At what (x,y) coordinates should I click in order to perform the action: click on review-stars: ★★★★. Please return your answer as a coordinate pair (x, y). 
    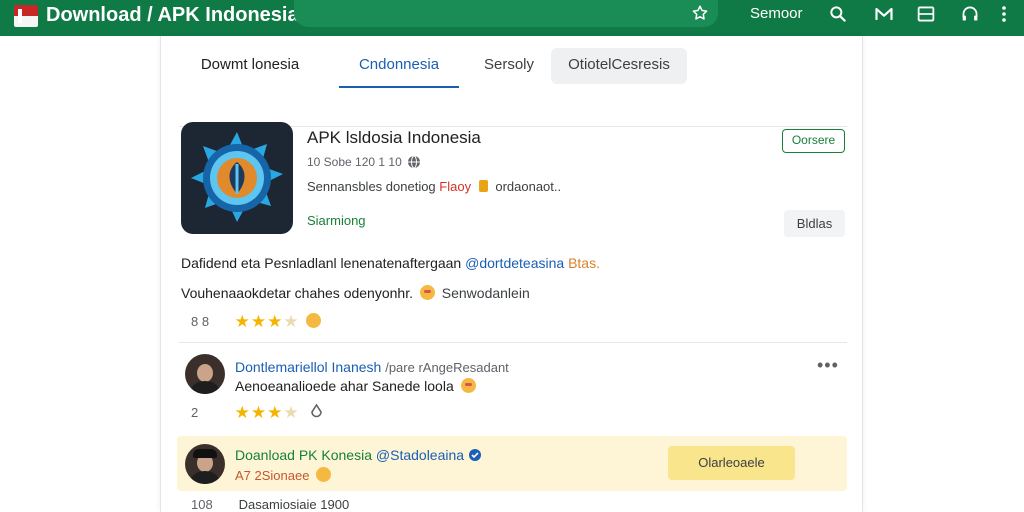
    Looking at the image, I should click on (267, 412).